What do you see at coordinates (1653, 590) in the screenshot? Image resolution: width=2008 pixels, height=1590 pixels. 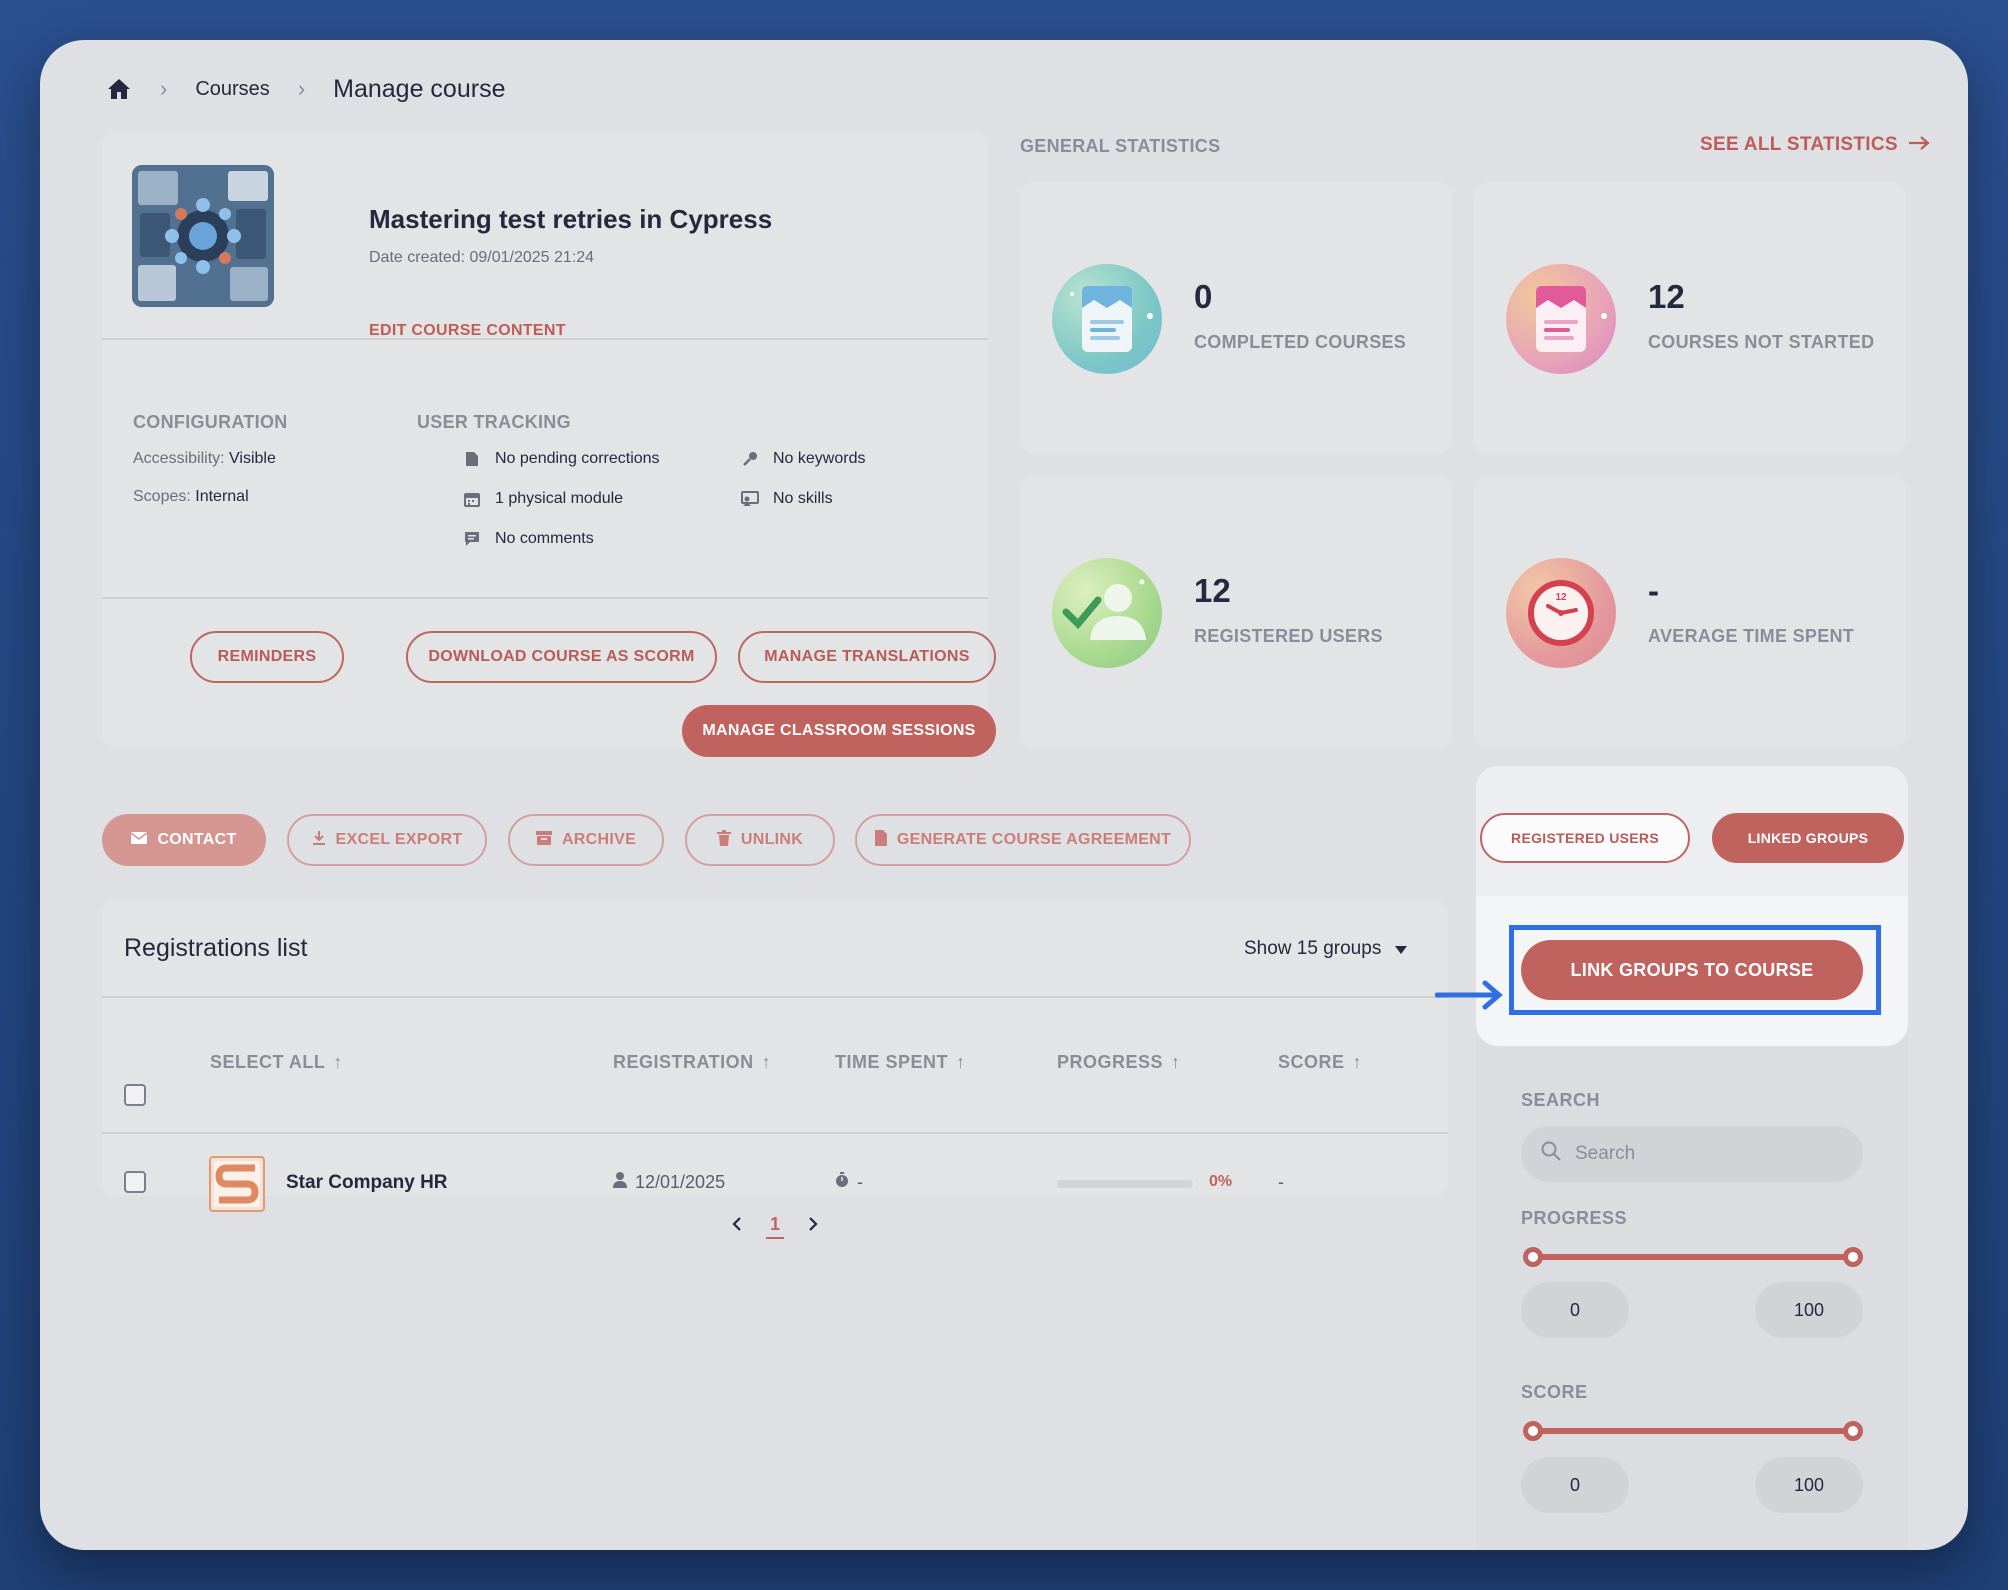 I see `average-time-spent-value: -` at bounding box center [1653, 590].